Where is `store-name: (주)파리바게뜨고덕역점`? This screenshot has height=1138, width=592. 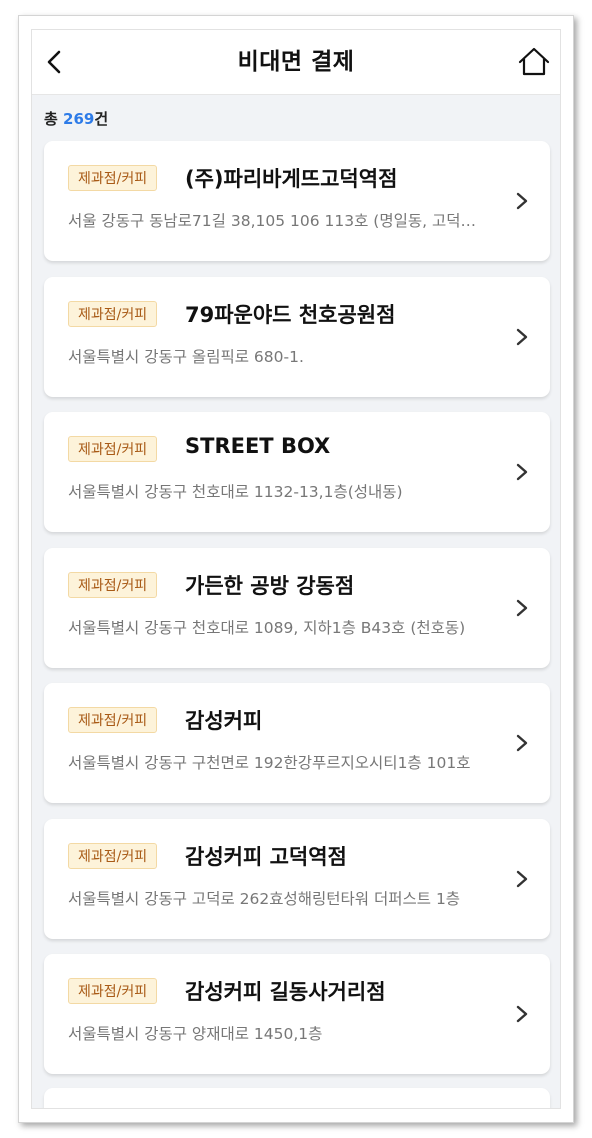 store-name: (주)파리바게뜨고덕역점 is located at coordinates (291, 179).